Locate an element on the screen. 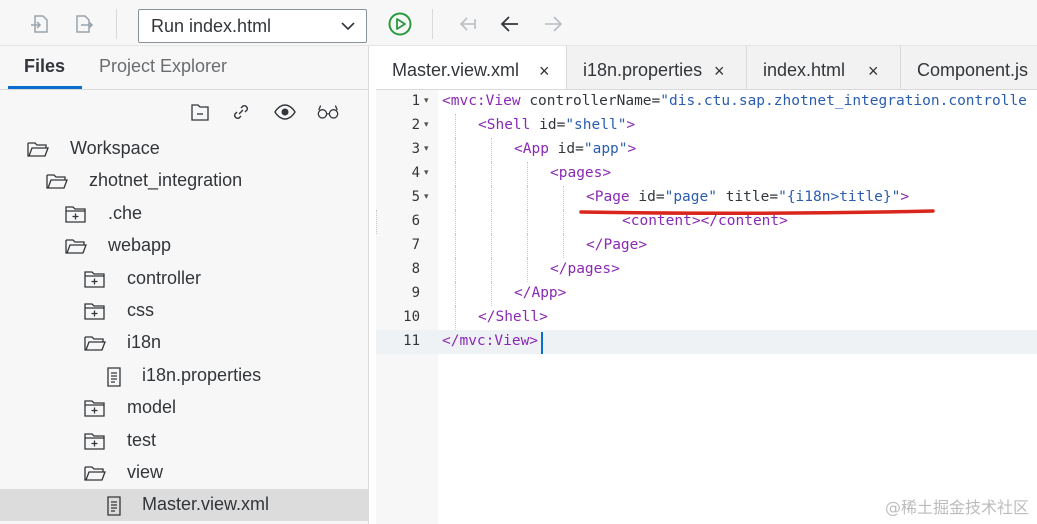 The height and width of the screenshot is (524, 1037). main-toolbar: Run index.html is located at coordinates (518, 23).